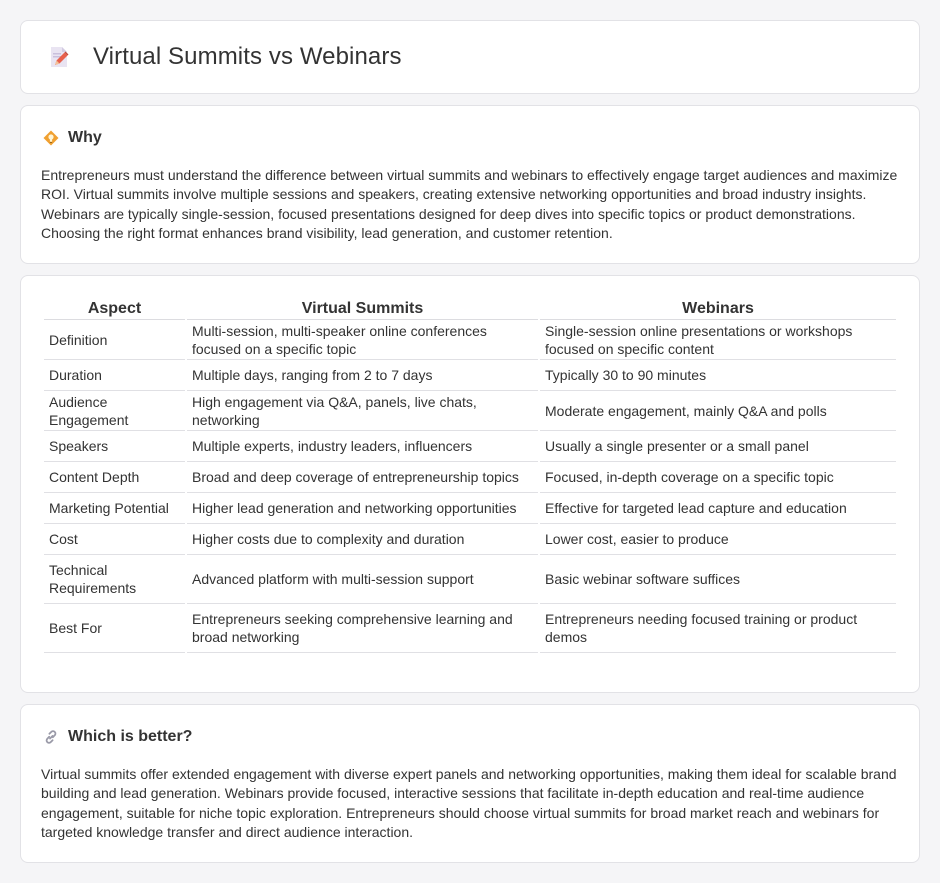 The width and height of the screenshot is (940, 883). What do you see at coordinates (114, 539) in the screenshot?
I see `aspect-cell: Cost` at bounding box center [114, 539].